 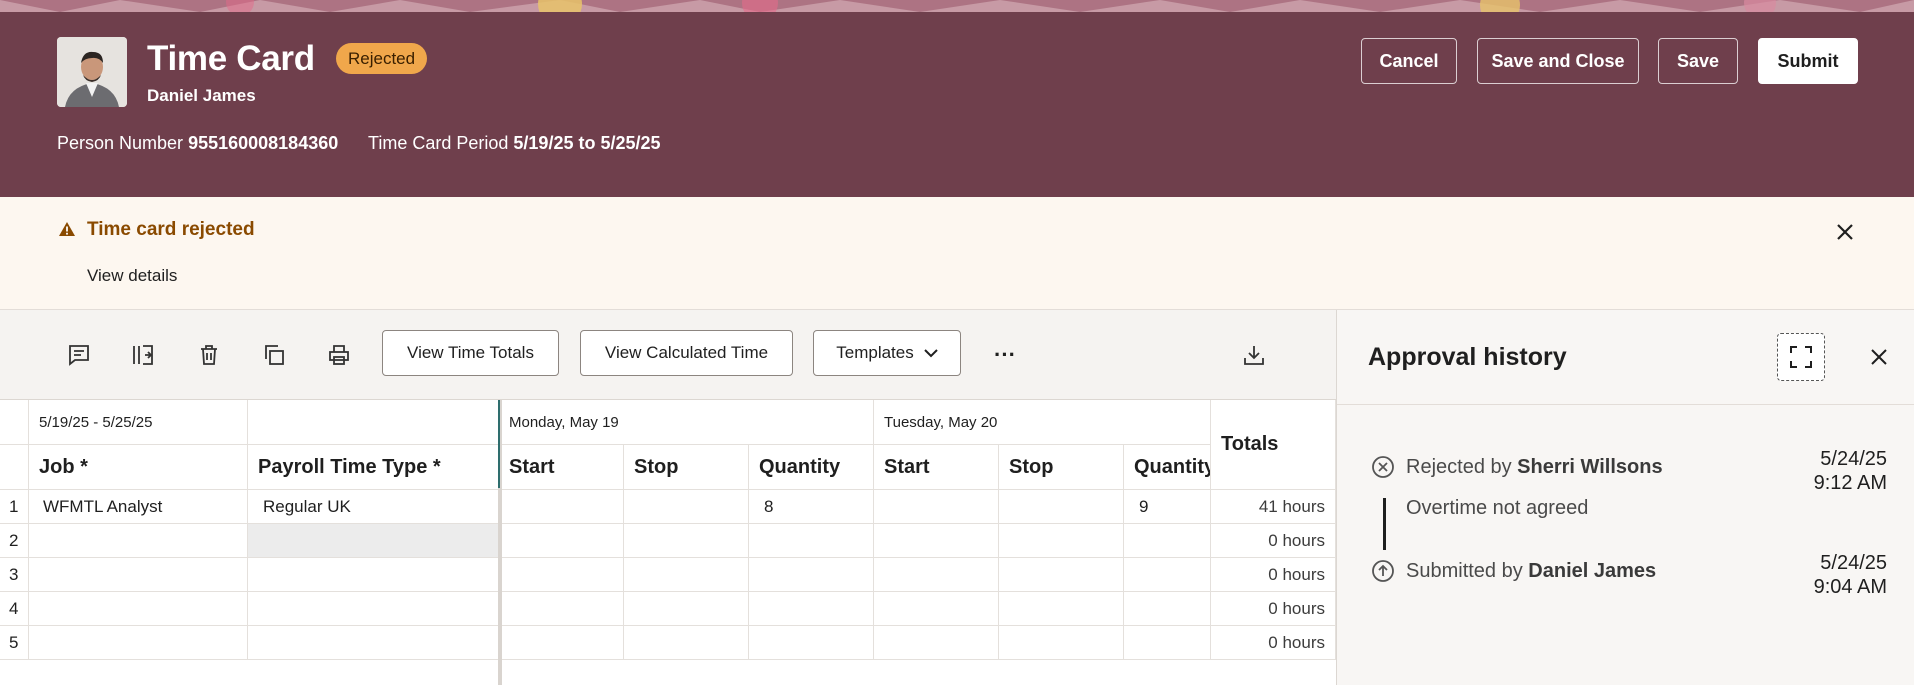 I want to click on column-header-payroll-time-type: Payroll Time Type *, so click(x=374, y=467).